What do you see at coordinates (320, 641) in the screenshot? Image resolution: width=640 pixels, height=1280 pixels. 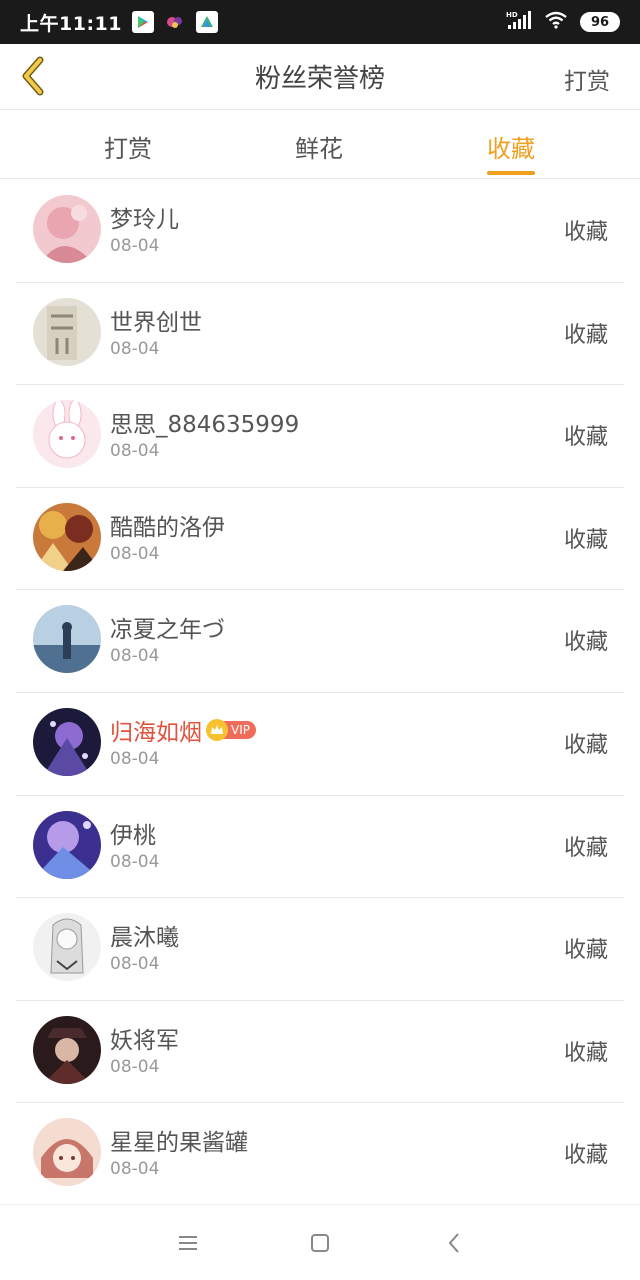 I see `list-item: 凉夏之年づ 08-04 收藏` at bounding box center [320, 641].